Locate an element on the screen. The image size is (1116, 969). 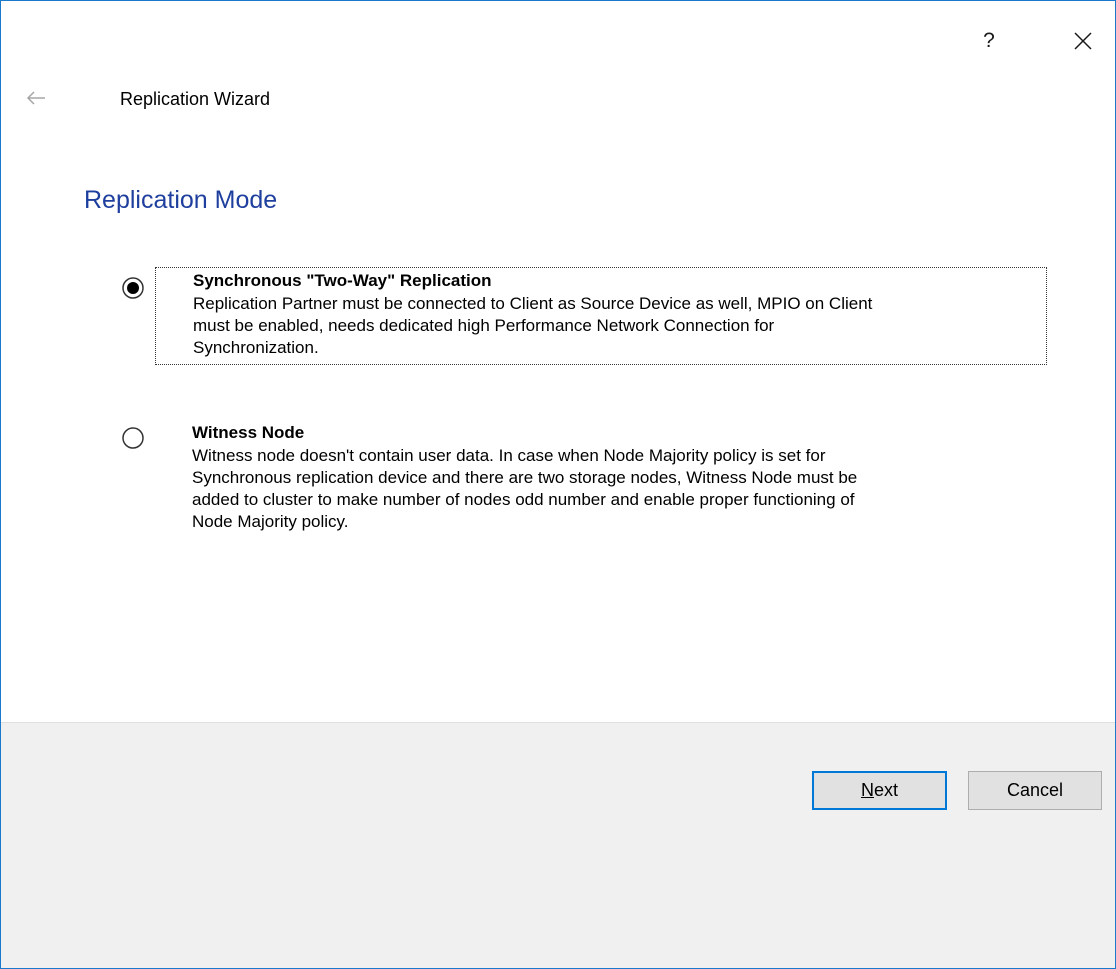
help-label: ? is located at coordinates (989, 40).